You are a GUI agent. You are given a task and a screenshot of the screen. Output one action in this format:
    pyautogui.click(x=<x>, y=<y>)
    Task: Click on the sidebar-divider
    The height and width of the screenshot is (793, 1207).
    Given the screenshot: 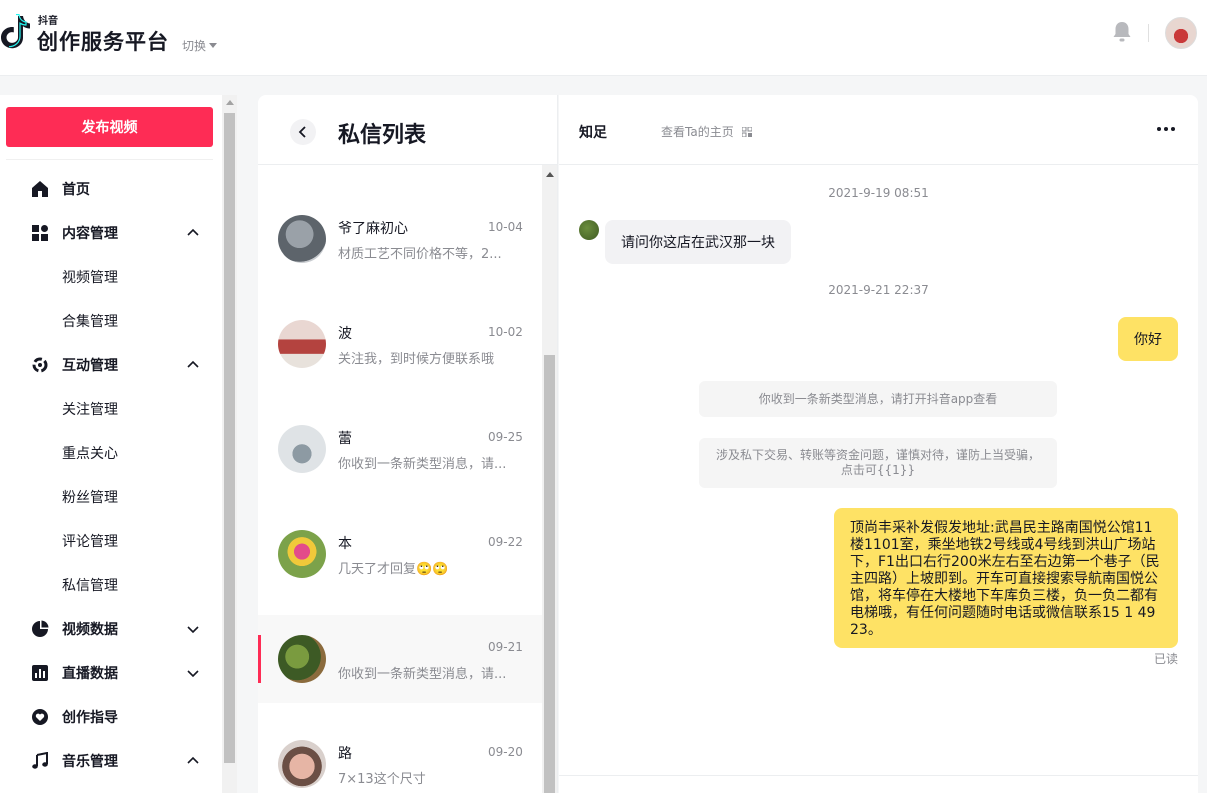 What is the action you would take?
    pyautogui.click(x=109, y=159)
    